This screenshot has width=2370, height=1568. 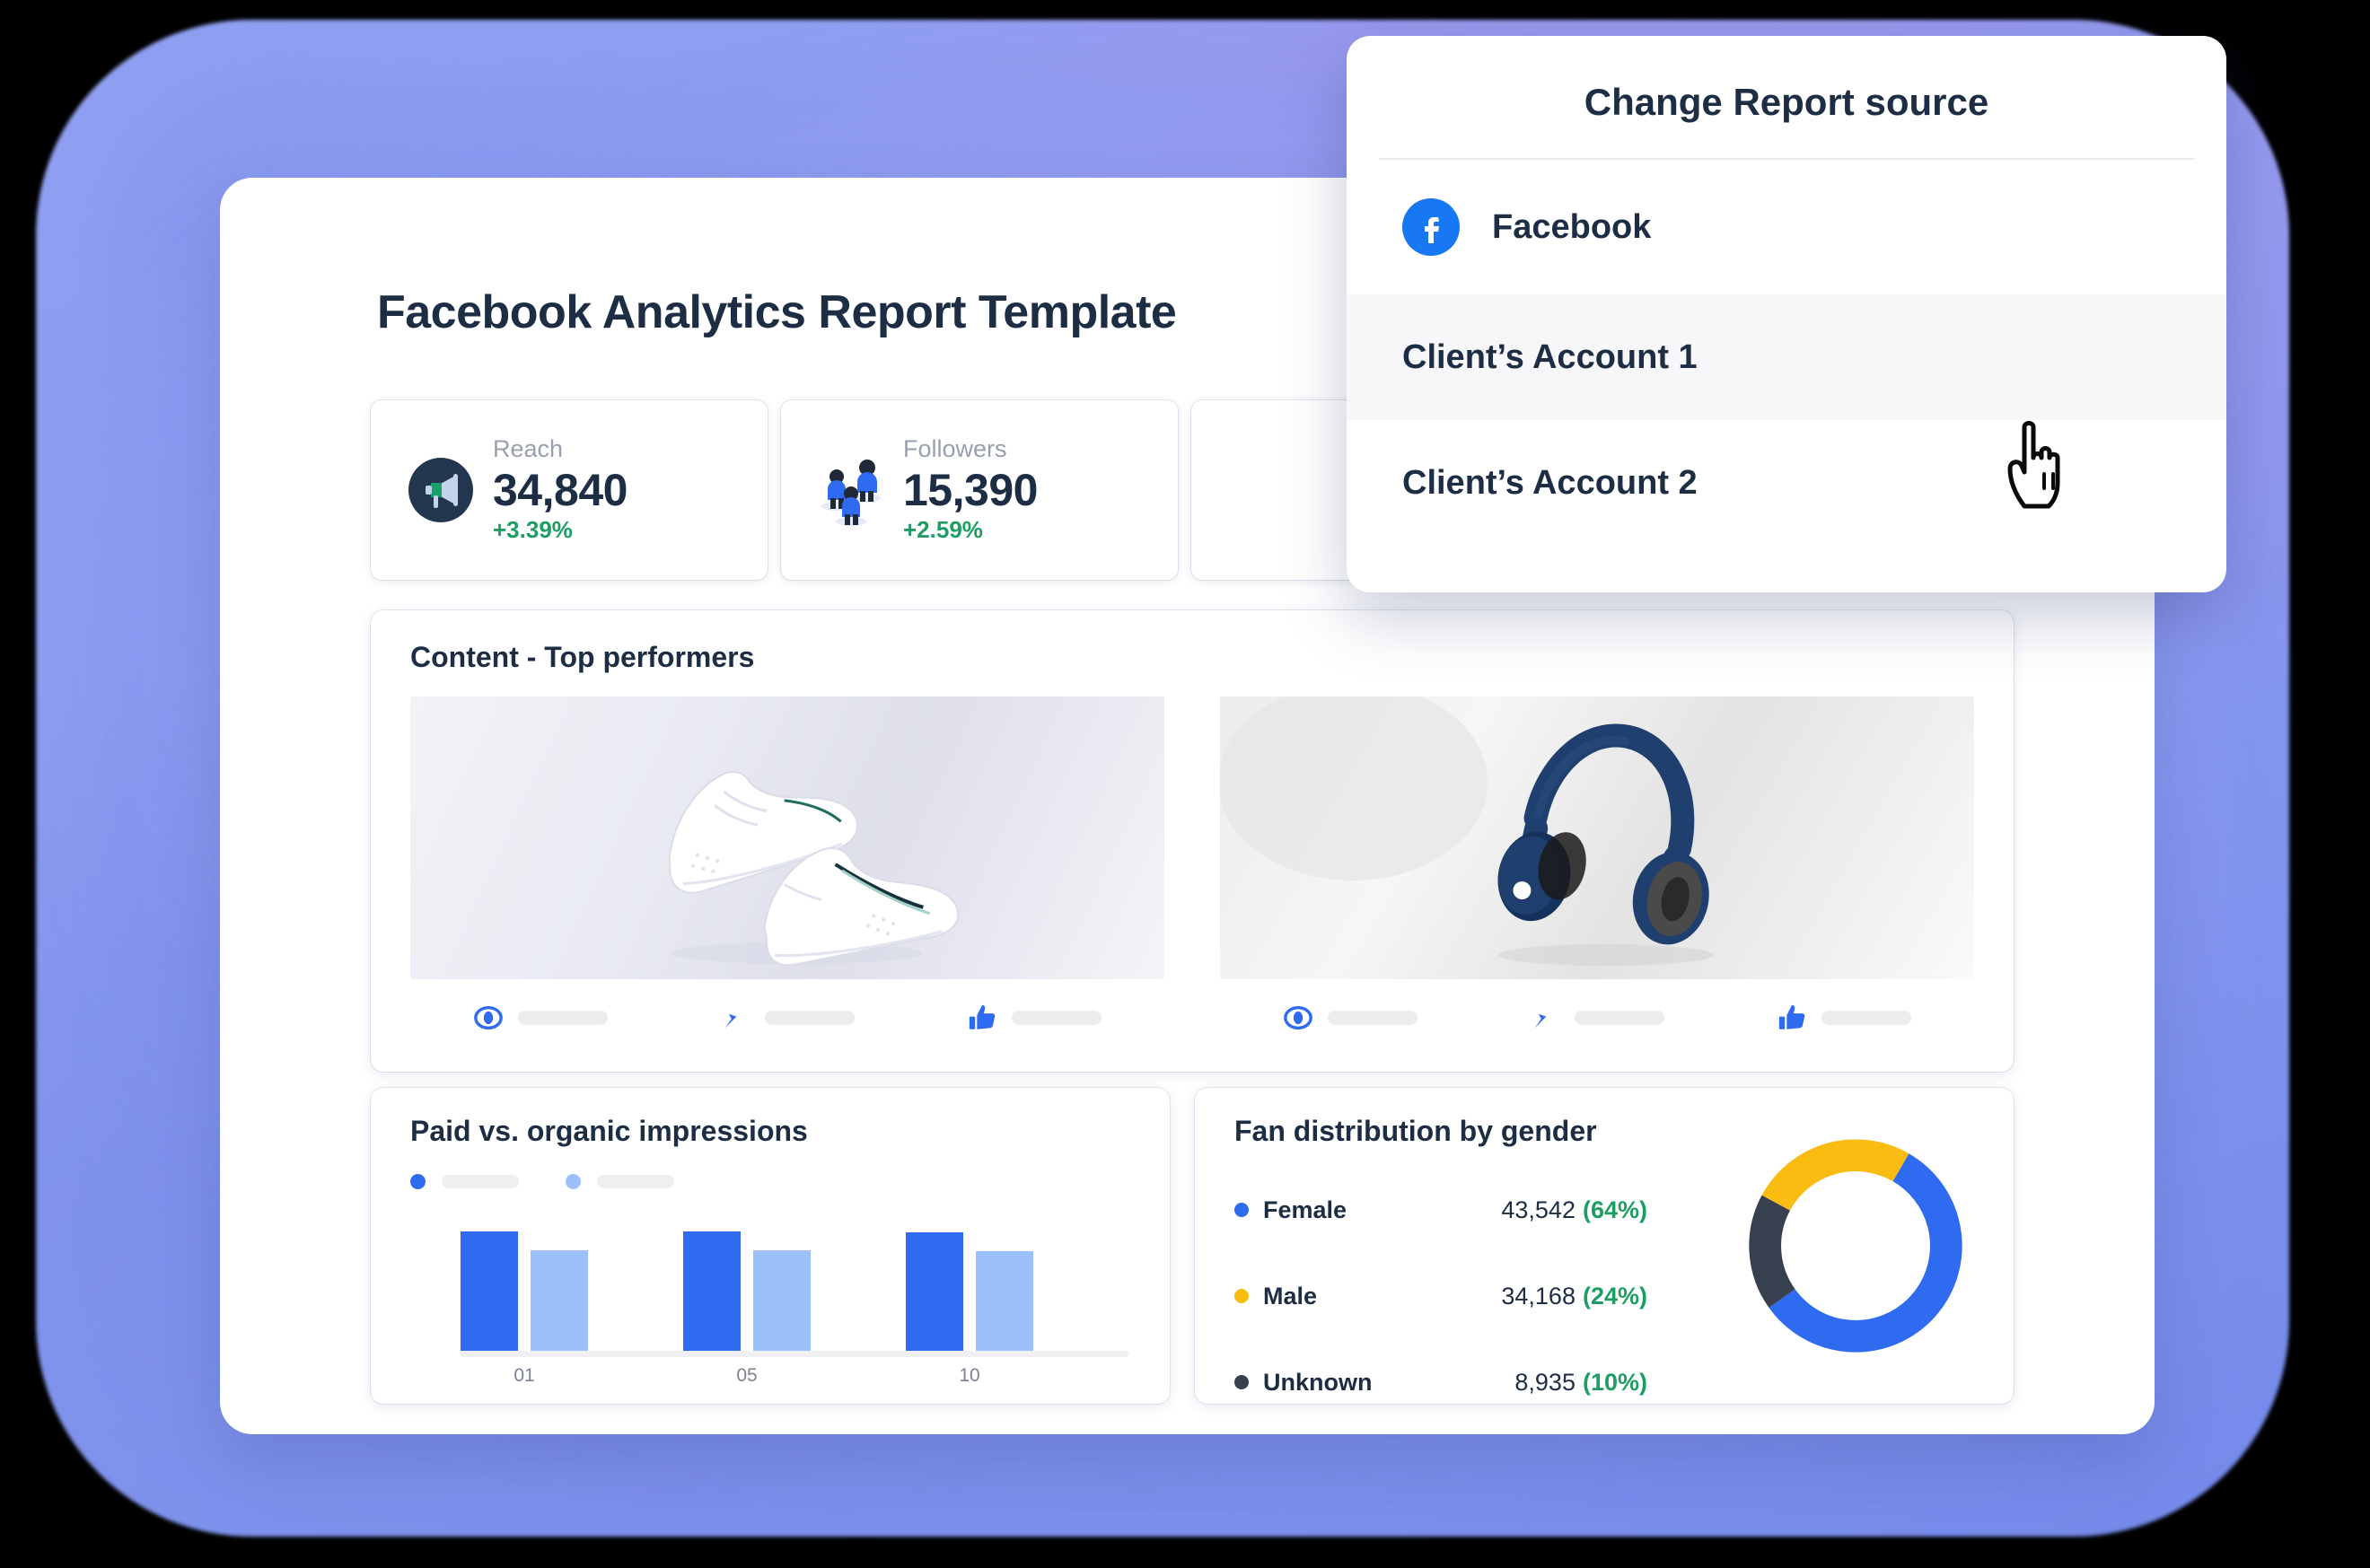 I want to click on kpi-text-reach: Reach 34,840 +3.39%, so click(x=560, y=490).